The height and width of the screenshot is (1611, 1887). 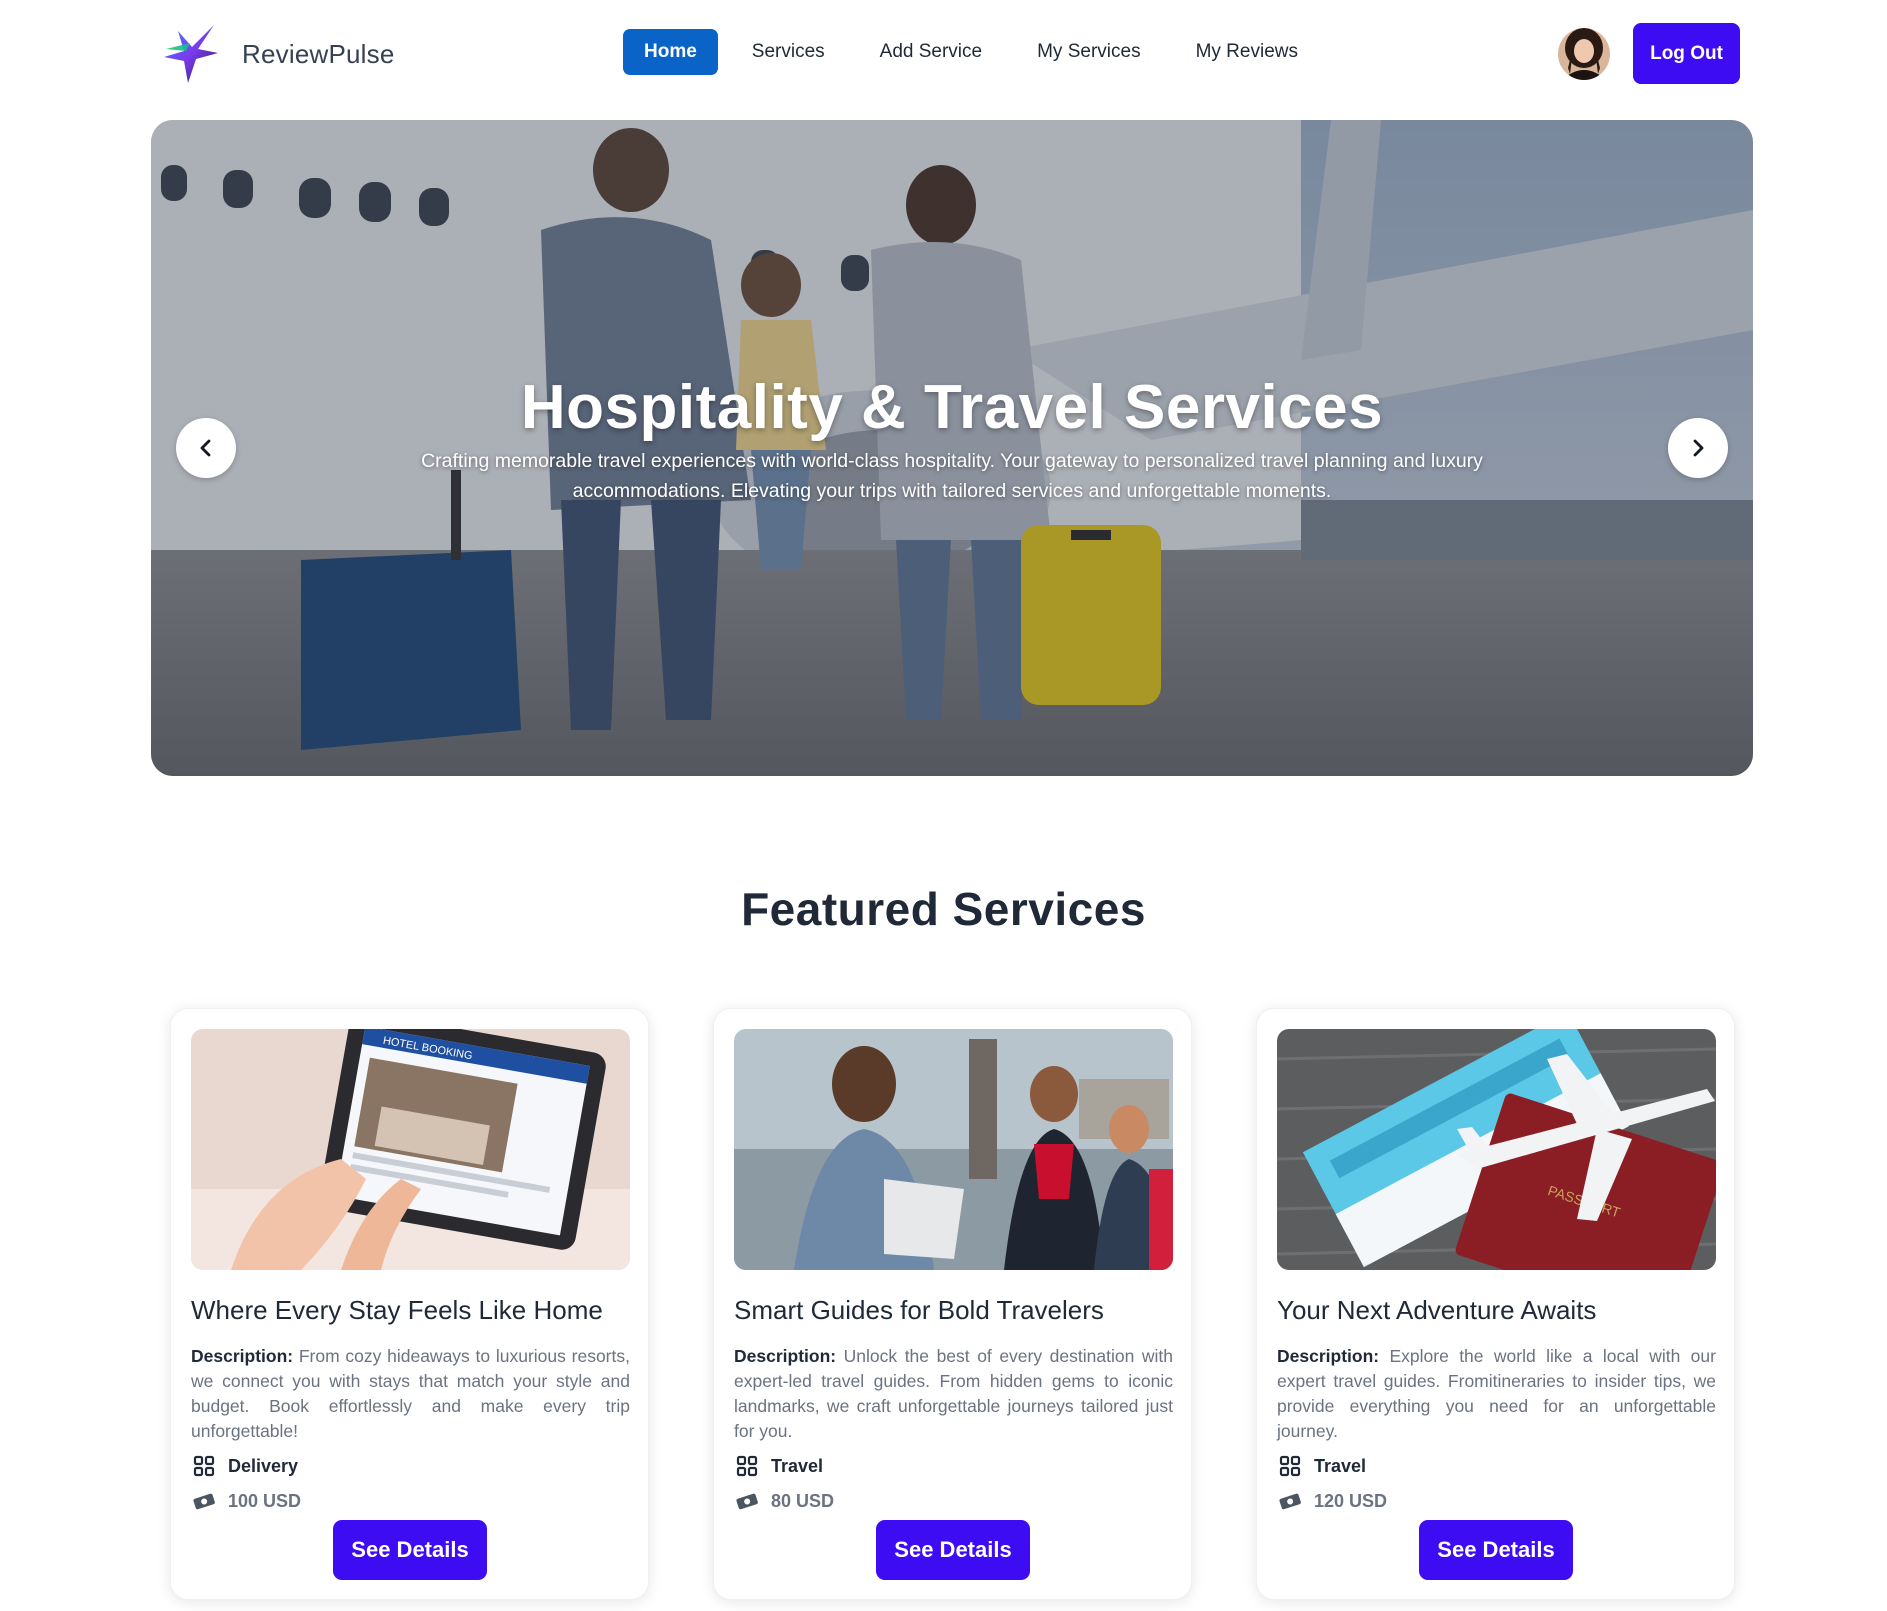 What do you see at coordinates (670, 52) in the screenshot?
I see `nav-home: Home` at bounding box center [670, 52].